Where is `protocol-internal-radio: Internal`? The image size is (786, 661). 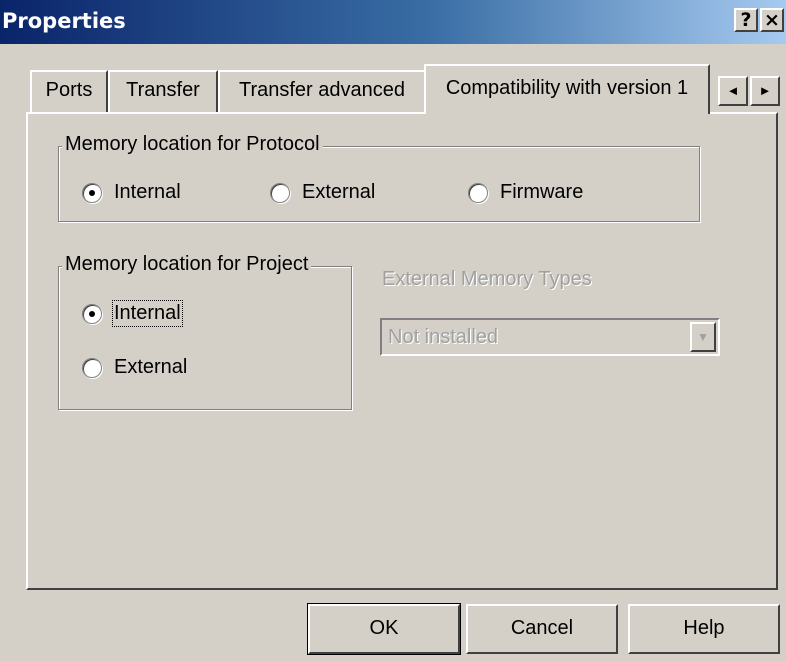 protocol-internal-radio: Internal is located at coordinates (131, 192).